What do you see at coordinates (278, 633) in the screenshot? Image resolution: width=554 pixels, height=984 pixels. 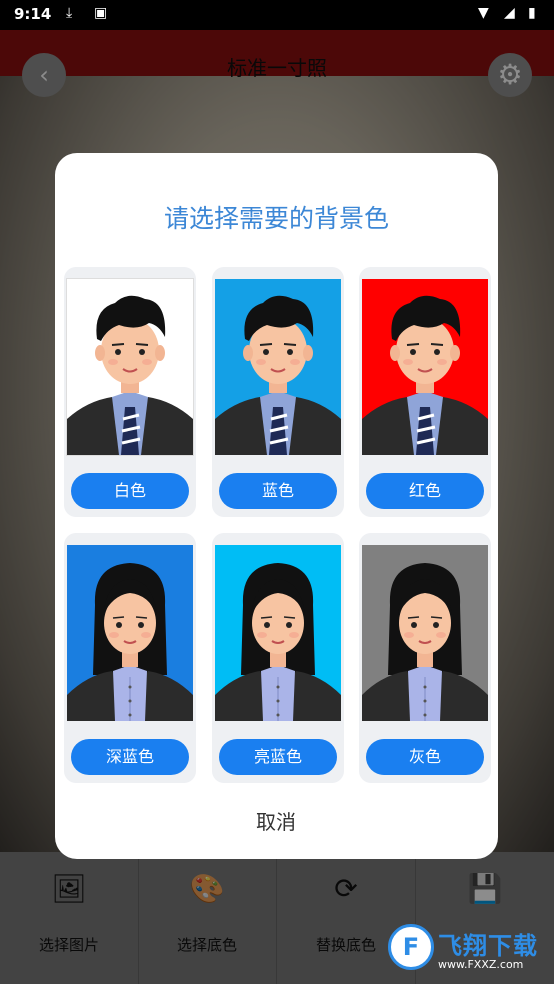 I see `female-portrait-light-blue` at bounding box center [278, 633].